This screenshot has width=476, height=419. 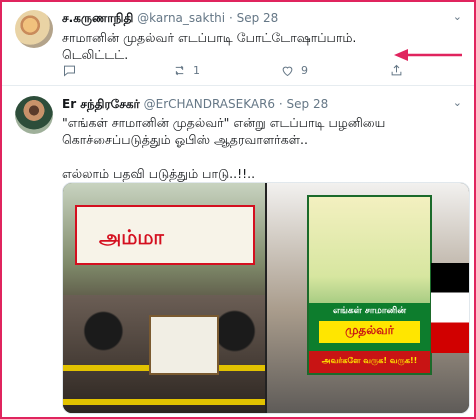 I want to click on heart-icon, so click(x=287, y=71).